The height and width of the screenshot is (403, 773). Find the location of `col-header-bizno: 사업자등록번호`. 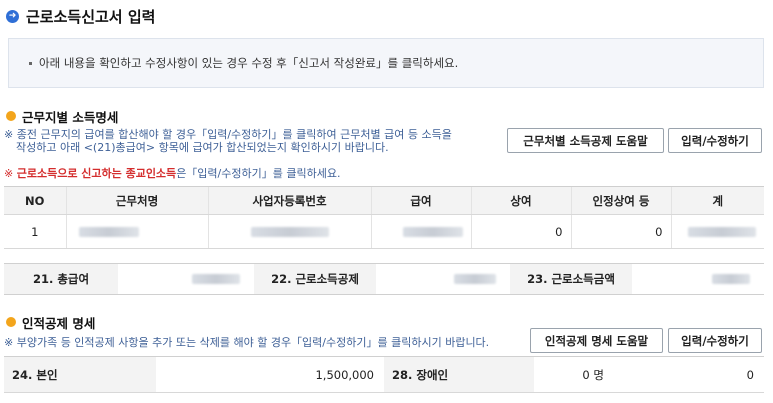

col-header-bizno: 사업자등록번호 is located at coordinates (289, 200).